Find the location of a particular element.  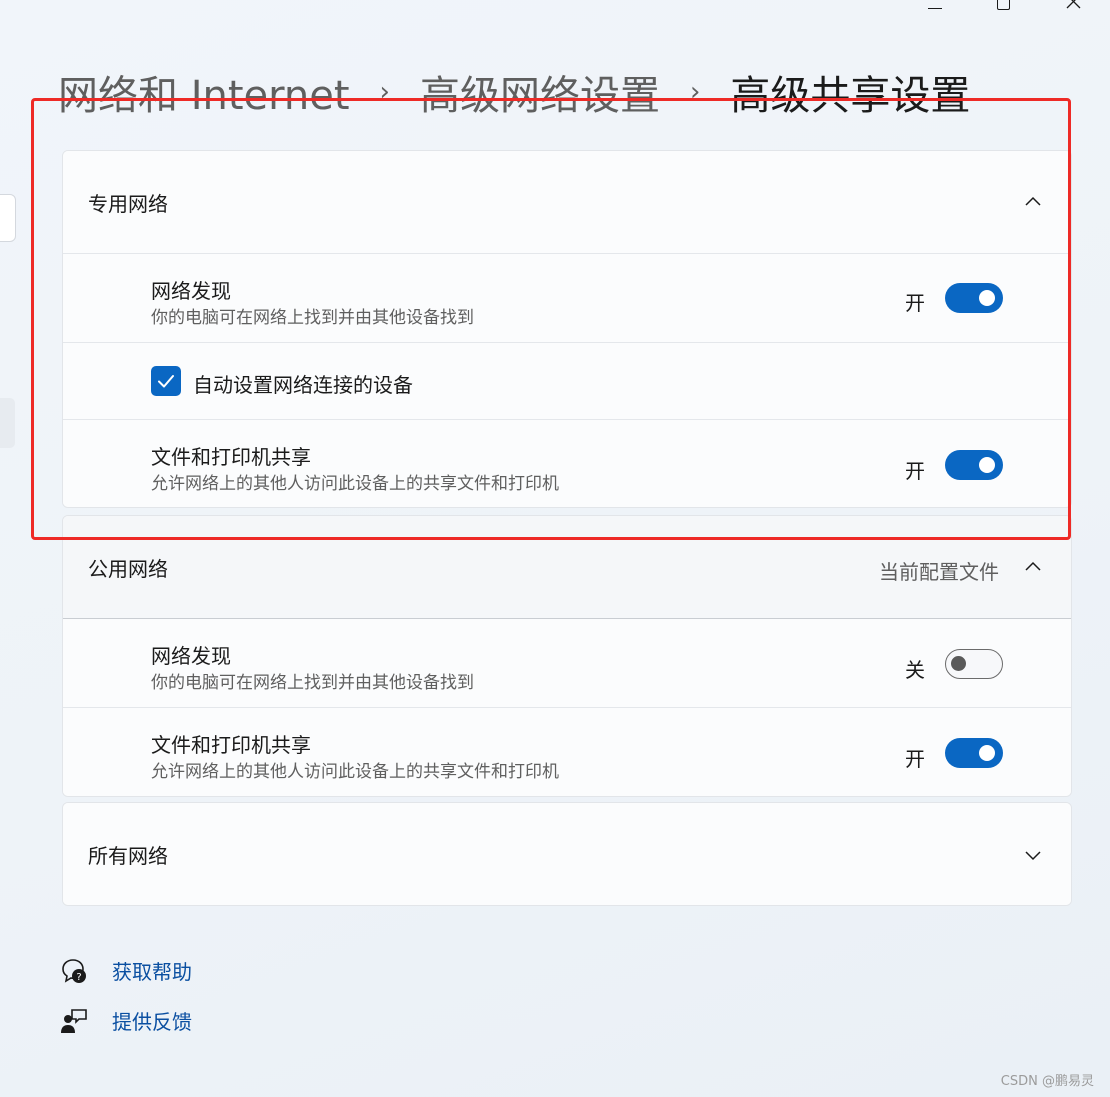

private-file-printer-sharing-row: 文件和打印机共享 允许网络上的其他人访问此设备上的共享文件和打印机 开 is located at coordinates (567, 463).